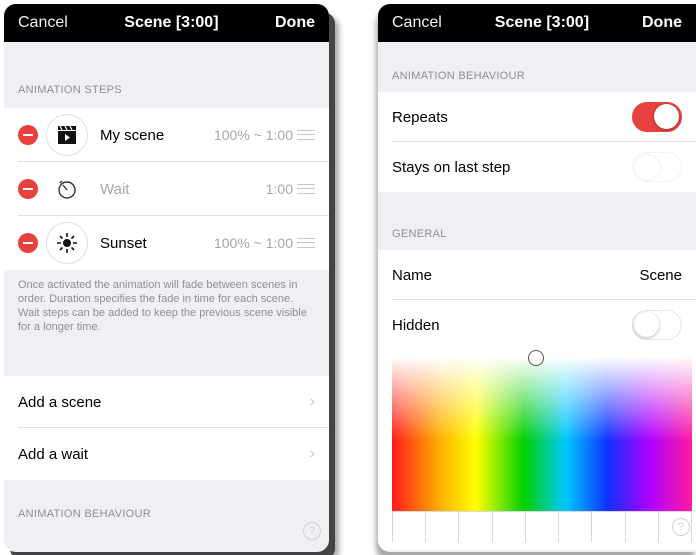 The image size is (696, 555). What do you see at coordinates (132, 135) in the screenshot?
I see `step-label: My scene` at bounding box center [132, 135].